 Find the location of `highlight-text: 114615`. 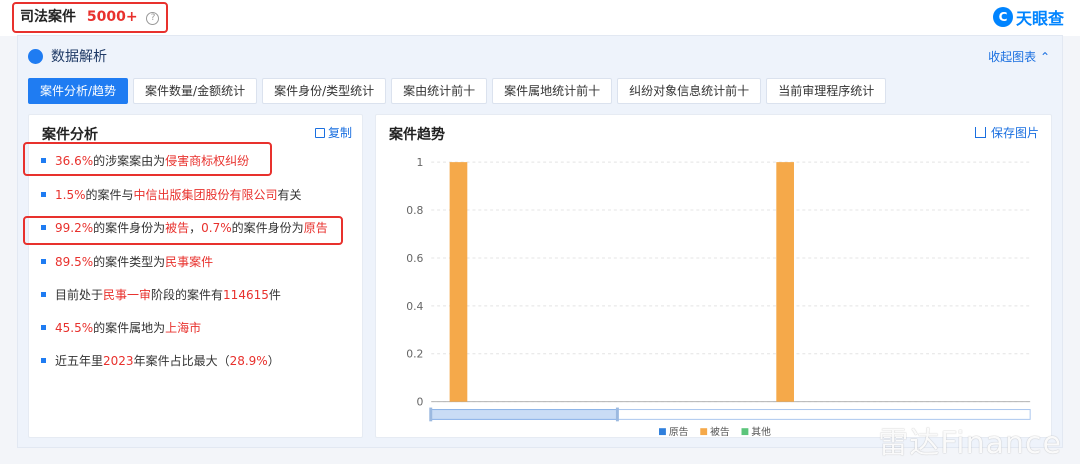

highlight-text: 114615 is located at coordinates (246, 295).